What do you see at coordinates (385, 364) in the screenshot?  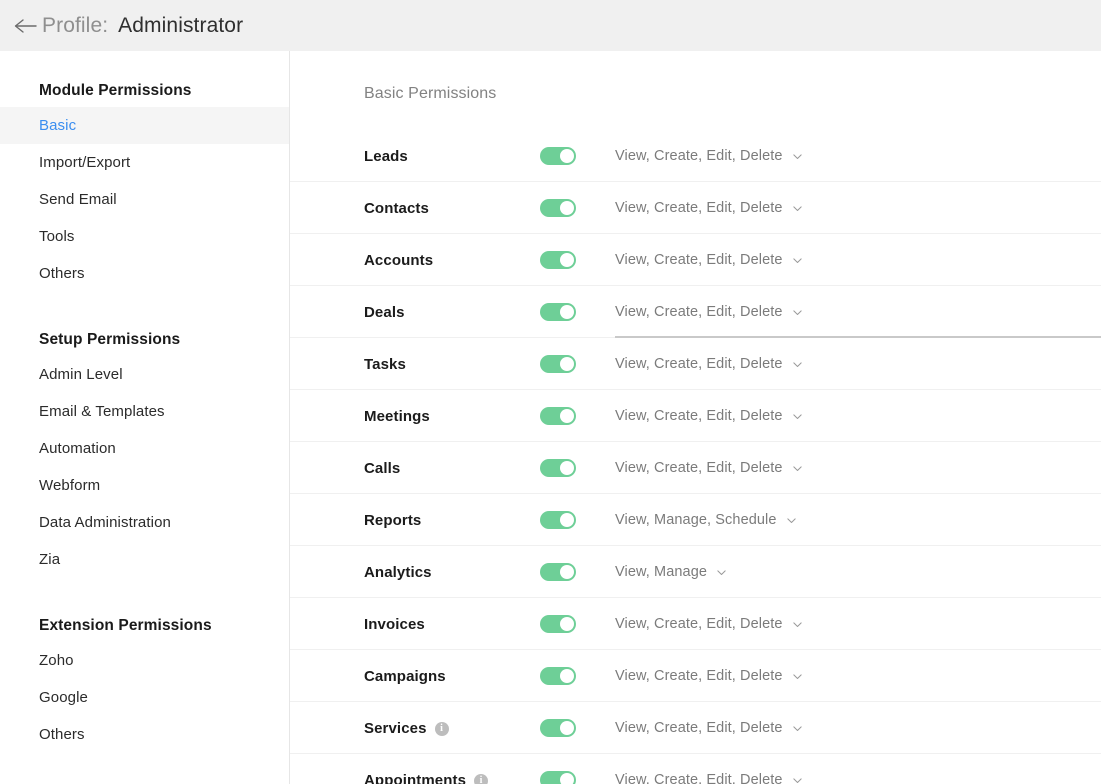 I see `module-name-label: Tasks` at bounding box center [385, 364].